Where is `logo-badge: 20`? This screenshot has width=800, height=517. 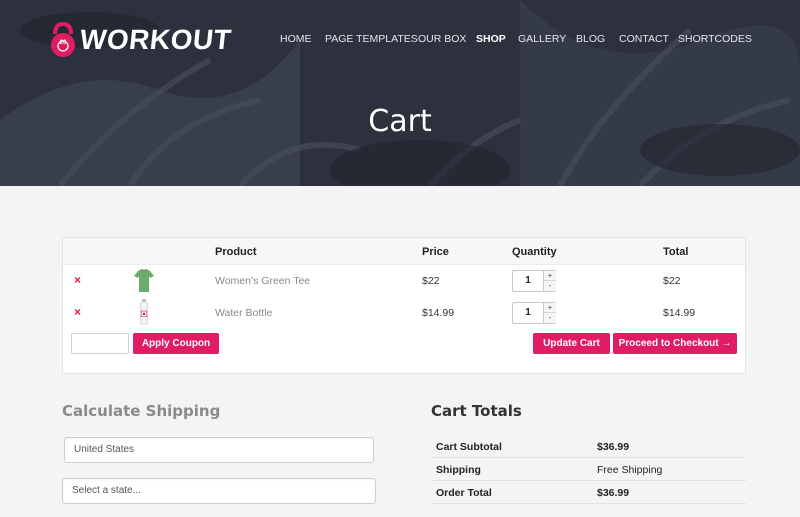
logo-badge: 20 is located at coordinates (63, 43).